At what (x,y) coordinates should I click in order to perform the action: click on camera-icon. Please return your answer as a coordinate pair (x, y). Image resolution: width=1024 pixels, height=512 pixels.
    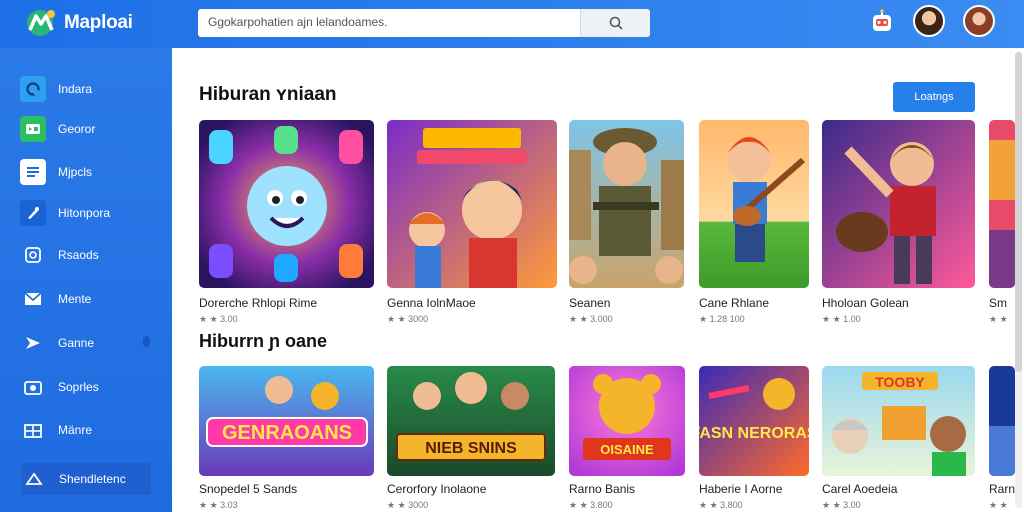
    Looking at the image, I should click on (33, 387).